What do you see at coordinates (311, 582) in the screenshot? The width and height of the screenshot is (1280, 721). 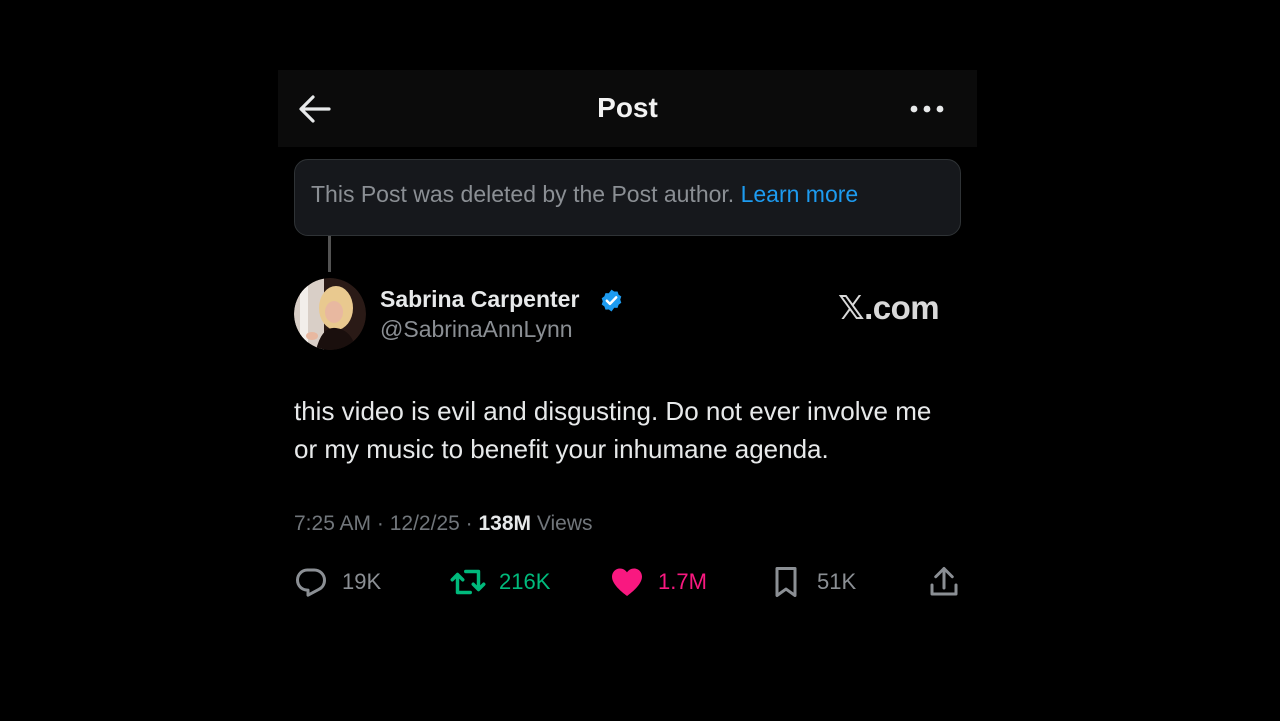 I see `reply-icon` at bounding box center [311, 582].